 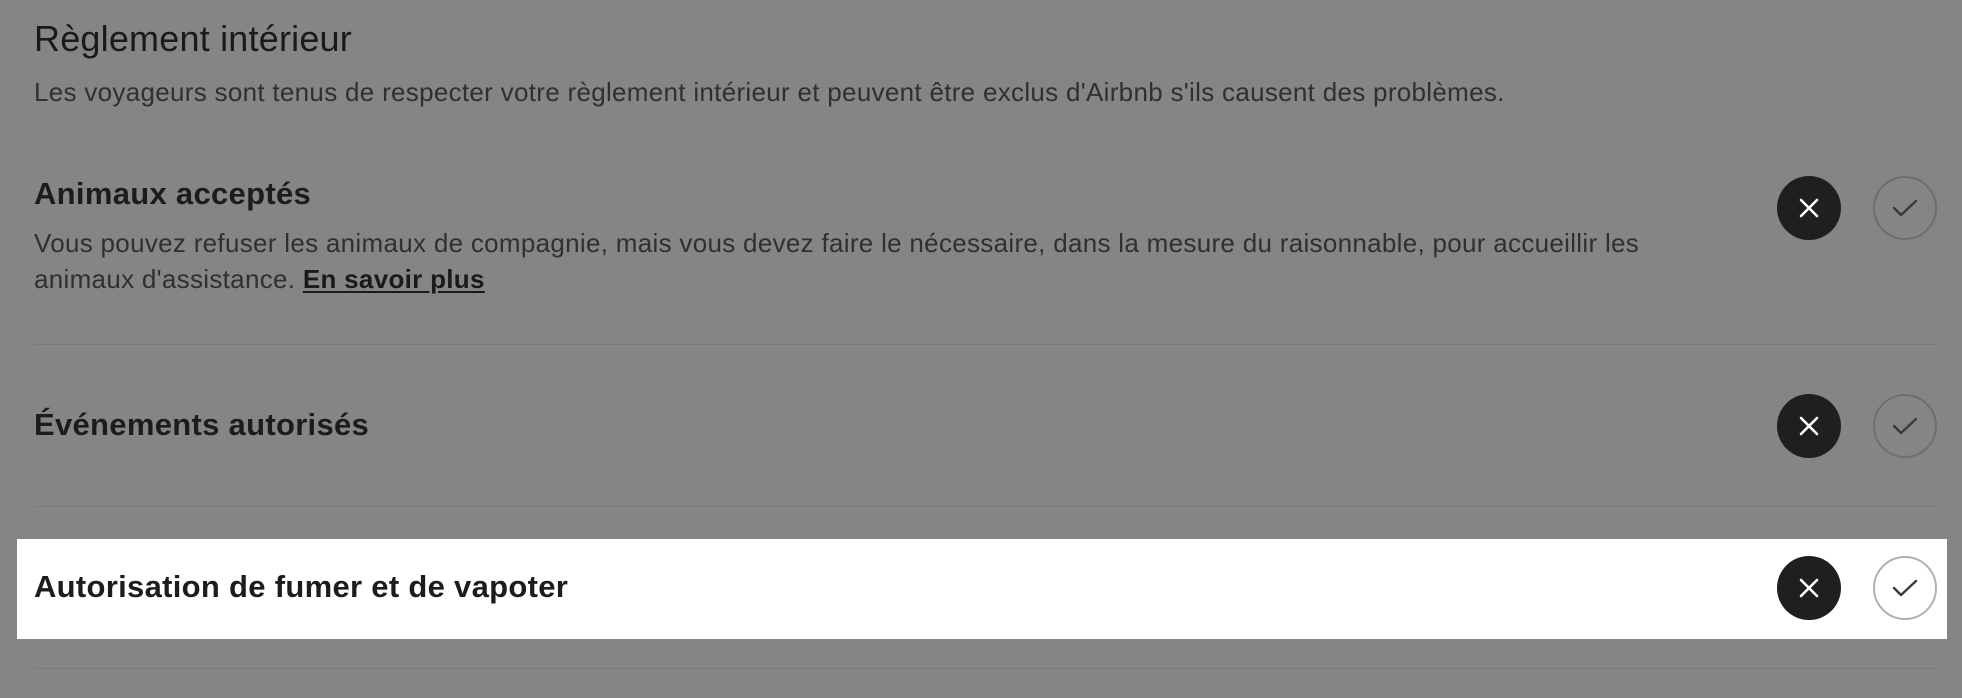 What do you see at coordinates (301, 586) in the screenshot?
I see `rule-title: Autorisation de fumer et de vapoter` at bounding box center [301, 586].